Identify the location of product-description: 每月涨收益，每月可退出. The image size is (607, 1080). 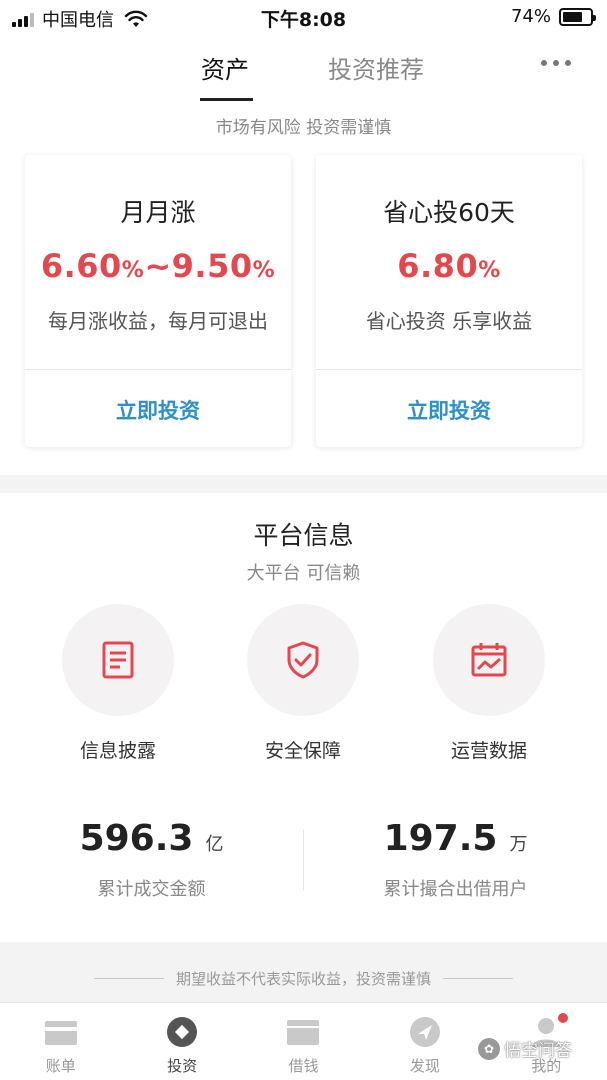
(158, 321).